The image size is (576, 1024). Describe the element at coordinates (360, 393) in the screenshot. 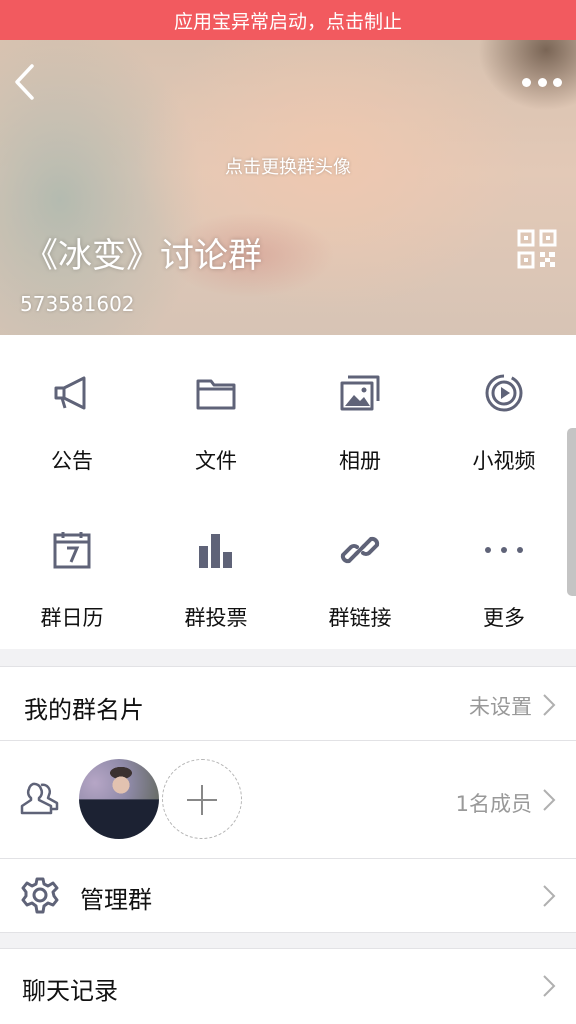

I see `photo-album-icon` at that location.